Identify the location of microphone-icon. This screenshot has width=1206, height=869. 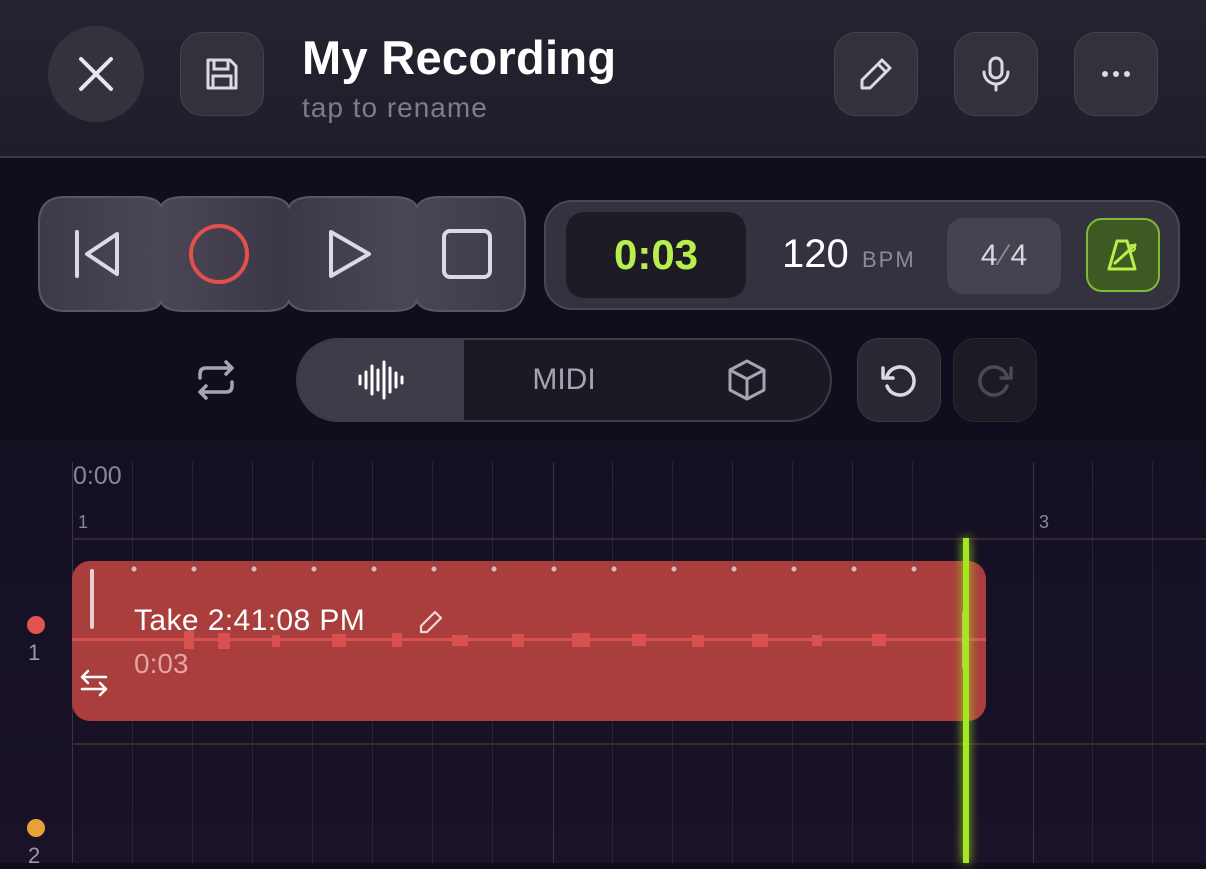
(996, 74).